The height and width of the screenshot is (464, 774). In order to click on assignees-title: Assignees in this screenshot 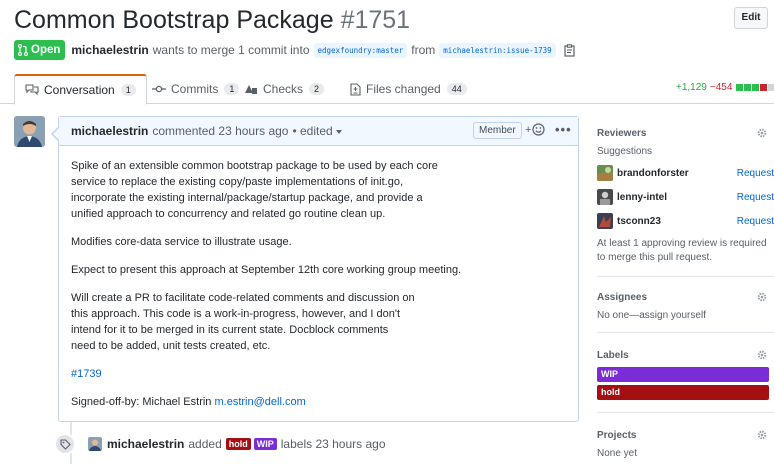, I will do `click(622, 297)`.